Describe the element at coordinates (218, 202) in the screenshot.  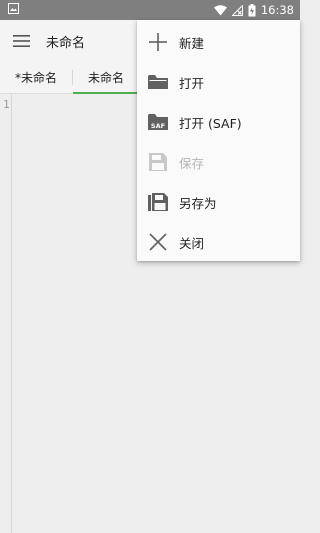
I see `menu-item-save-as: 另存为` at that location.